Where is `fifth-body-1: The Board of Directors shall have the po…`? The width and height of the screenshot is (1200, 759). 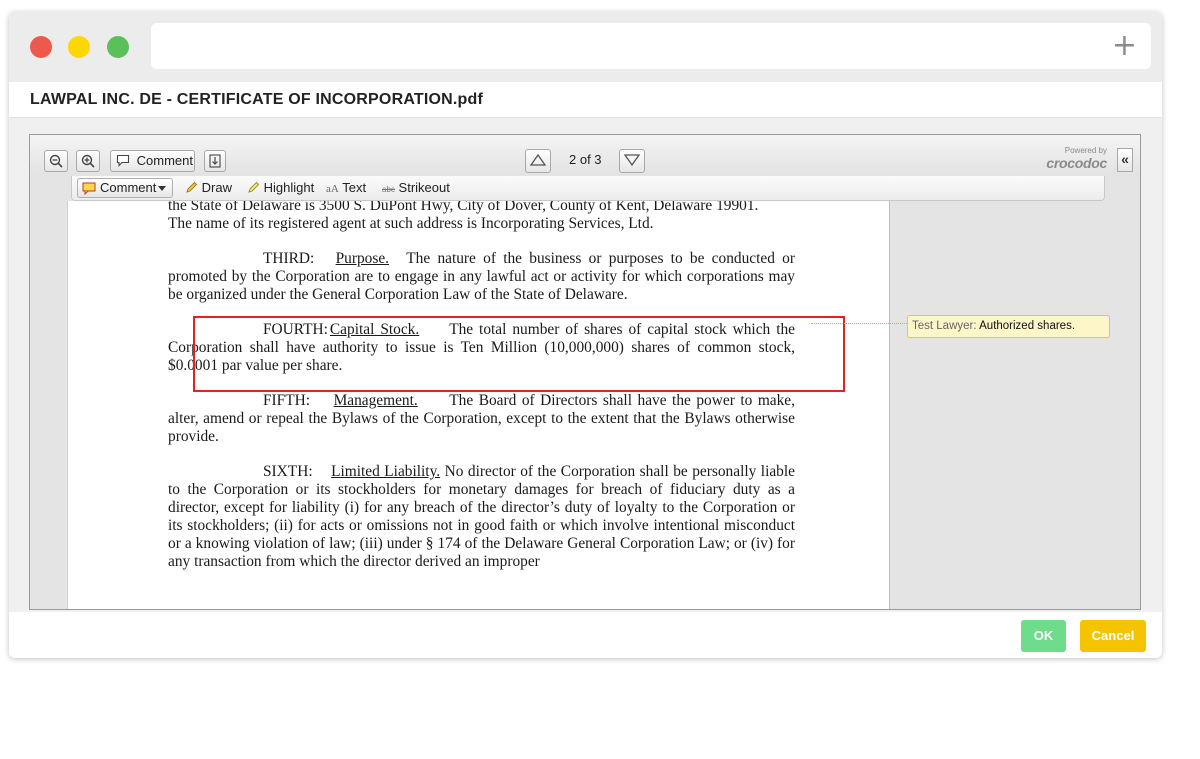 fifth-body-1: The Board of Directors shall have the po… is located at coordinates (601, 400).